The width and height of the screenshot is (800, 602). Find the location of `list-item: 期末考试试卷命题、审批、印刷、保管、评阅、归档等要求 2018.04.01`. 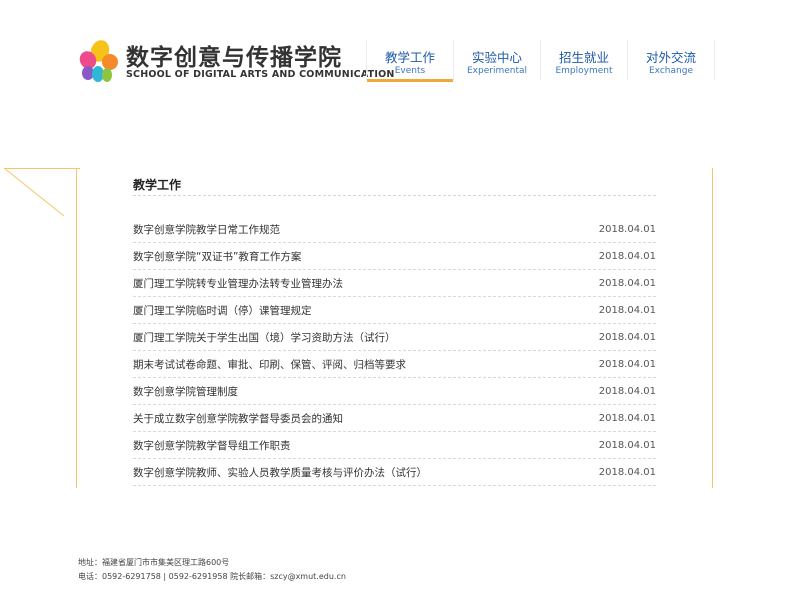

list-item: 期末考试试卷命题、审批、印刷、保管、评阅、归档等要求 2018.04.01 is located at coordinates (394, 364).